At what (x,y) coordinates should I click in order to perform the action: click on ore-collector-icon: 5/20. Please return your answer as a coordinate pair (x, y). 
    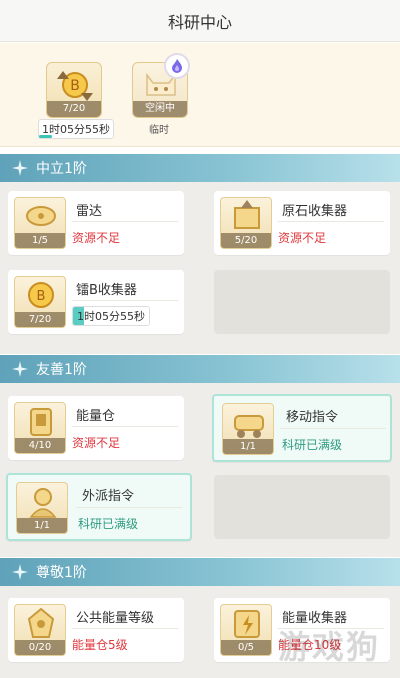
    Looking at the image, I should click on (246, 223).